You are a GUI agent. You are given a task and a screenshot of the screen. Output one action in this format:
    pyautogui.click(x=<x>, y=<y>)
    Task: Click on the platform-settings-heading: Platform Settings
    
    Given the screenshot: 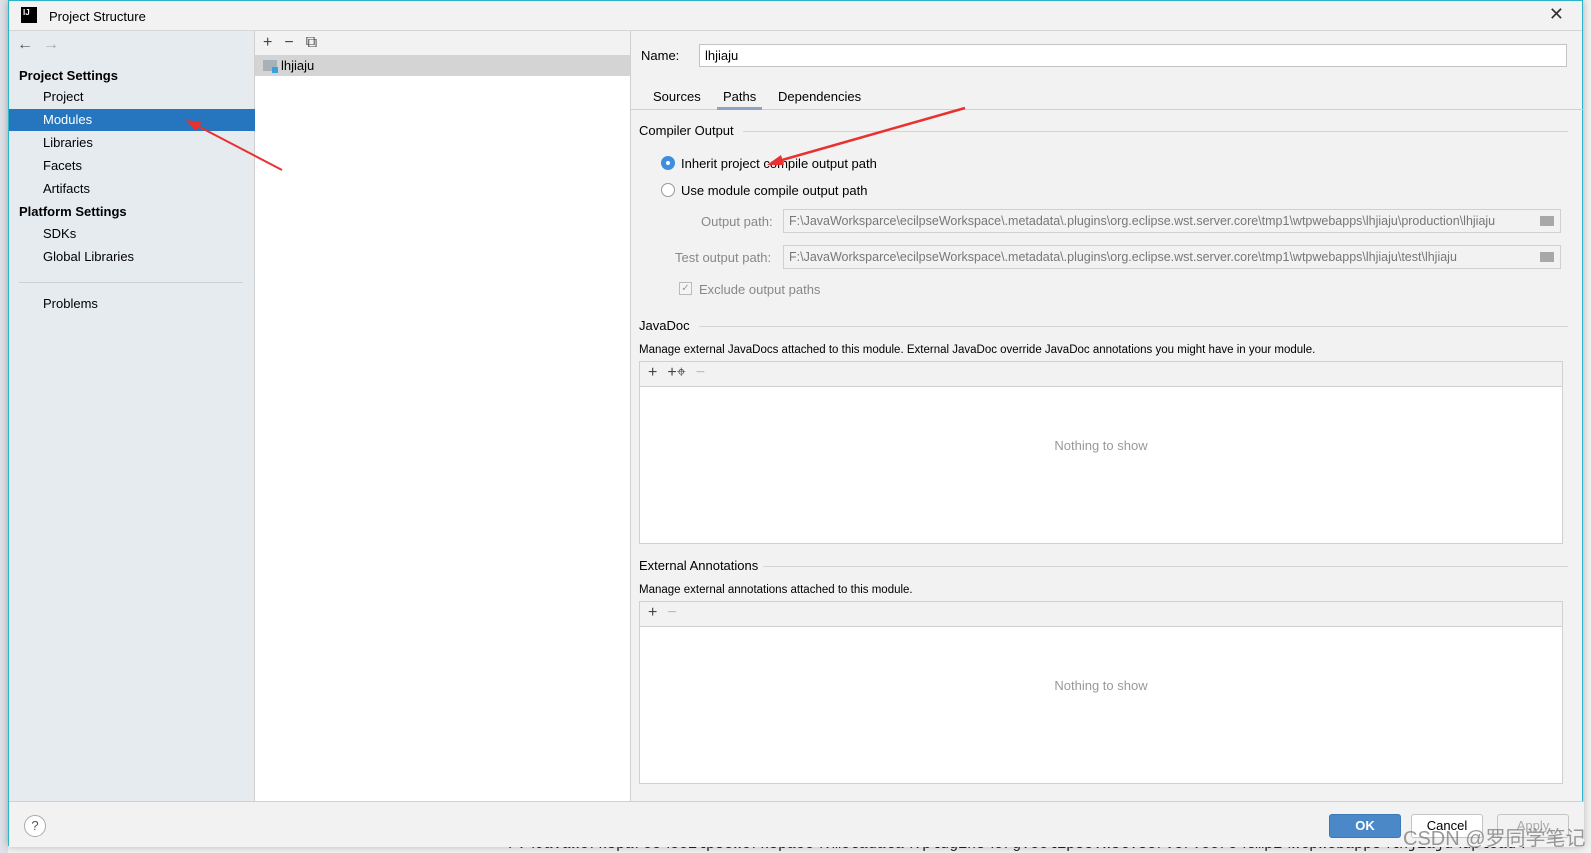 What is the action you would take?
    pyautogui.click(x=73, y=211)
    